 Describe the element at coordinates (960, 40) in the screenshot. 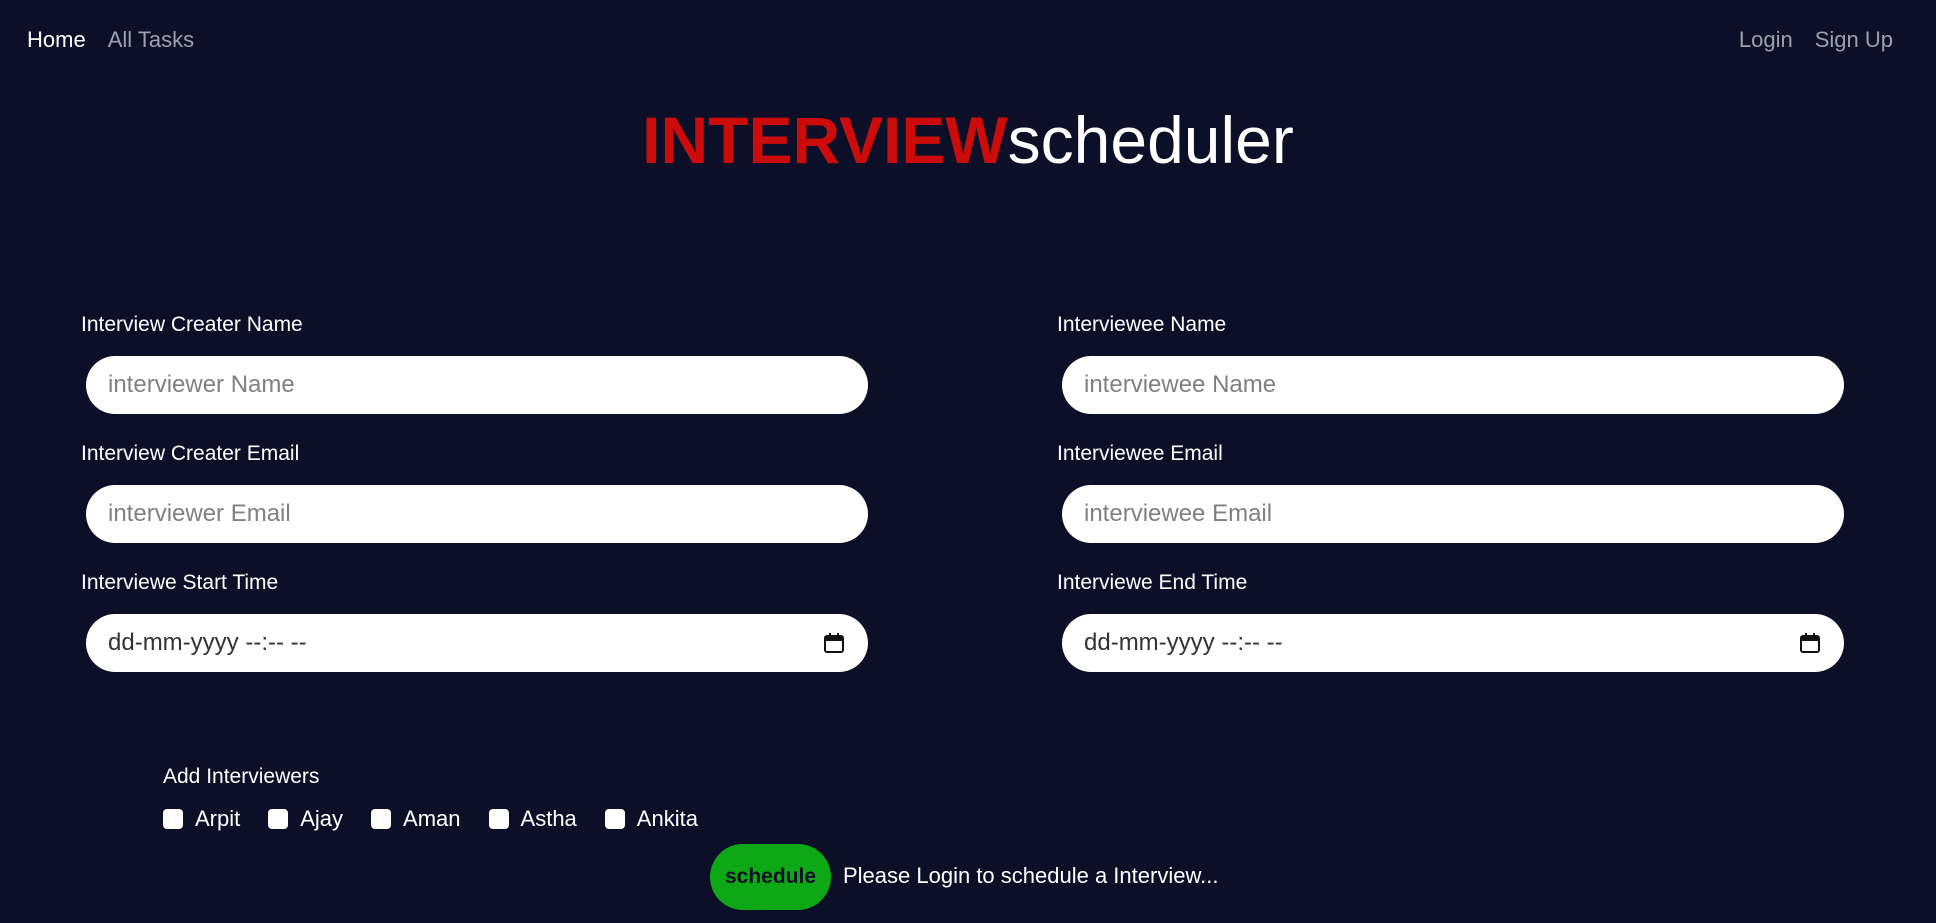

I see `top-navbar: Home All Tasks Login Sign Up` at that location.